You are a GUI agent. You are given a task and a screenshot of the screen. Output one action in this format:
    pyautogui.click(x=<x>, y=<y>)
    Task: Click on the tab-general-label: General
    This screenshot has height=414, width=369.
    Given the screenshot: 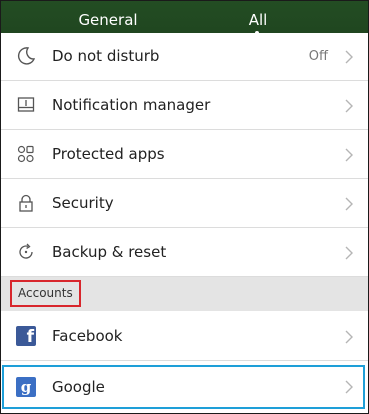 What is the action you would take?
    pyautogui.click(x=108, y=20)
    